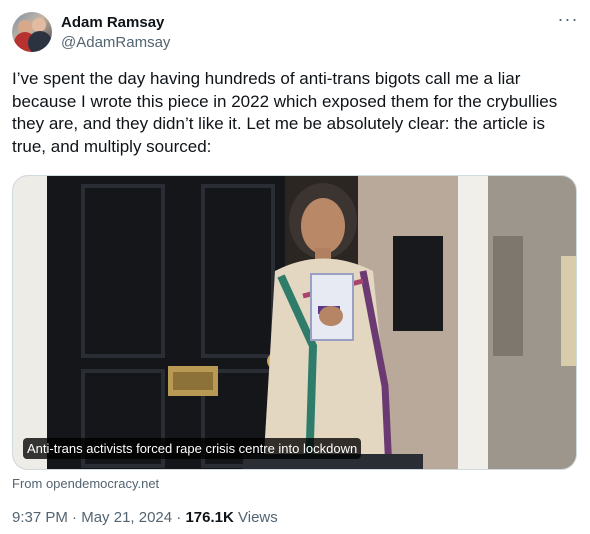 The image size is (590, 534). I want to click on author-display-name: Adam Ramsay, so click(112, 23).